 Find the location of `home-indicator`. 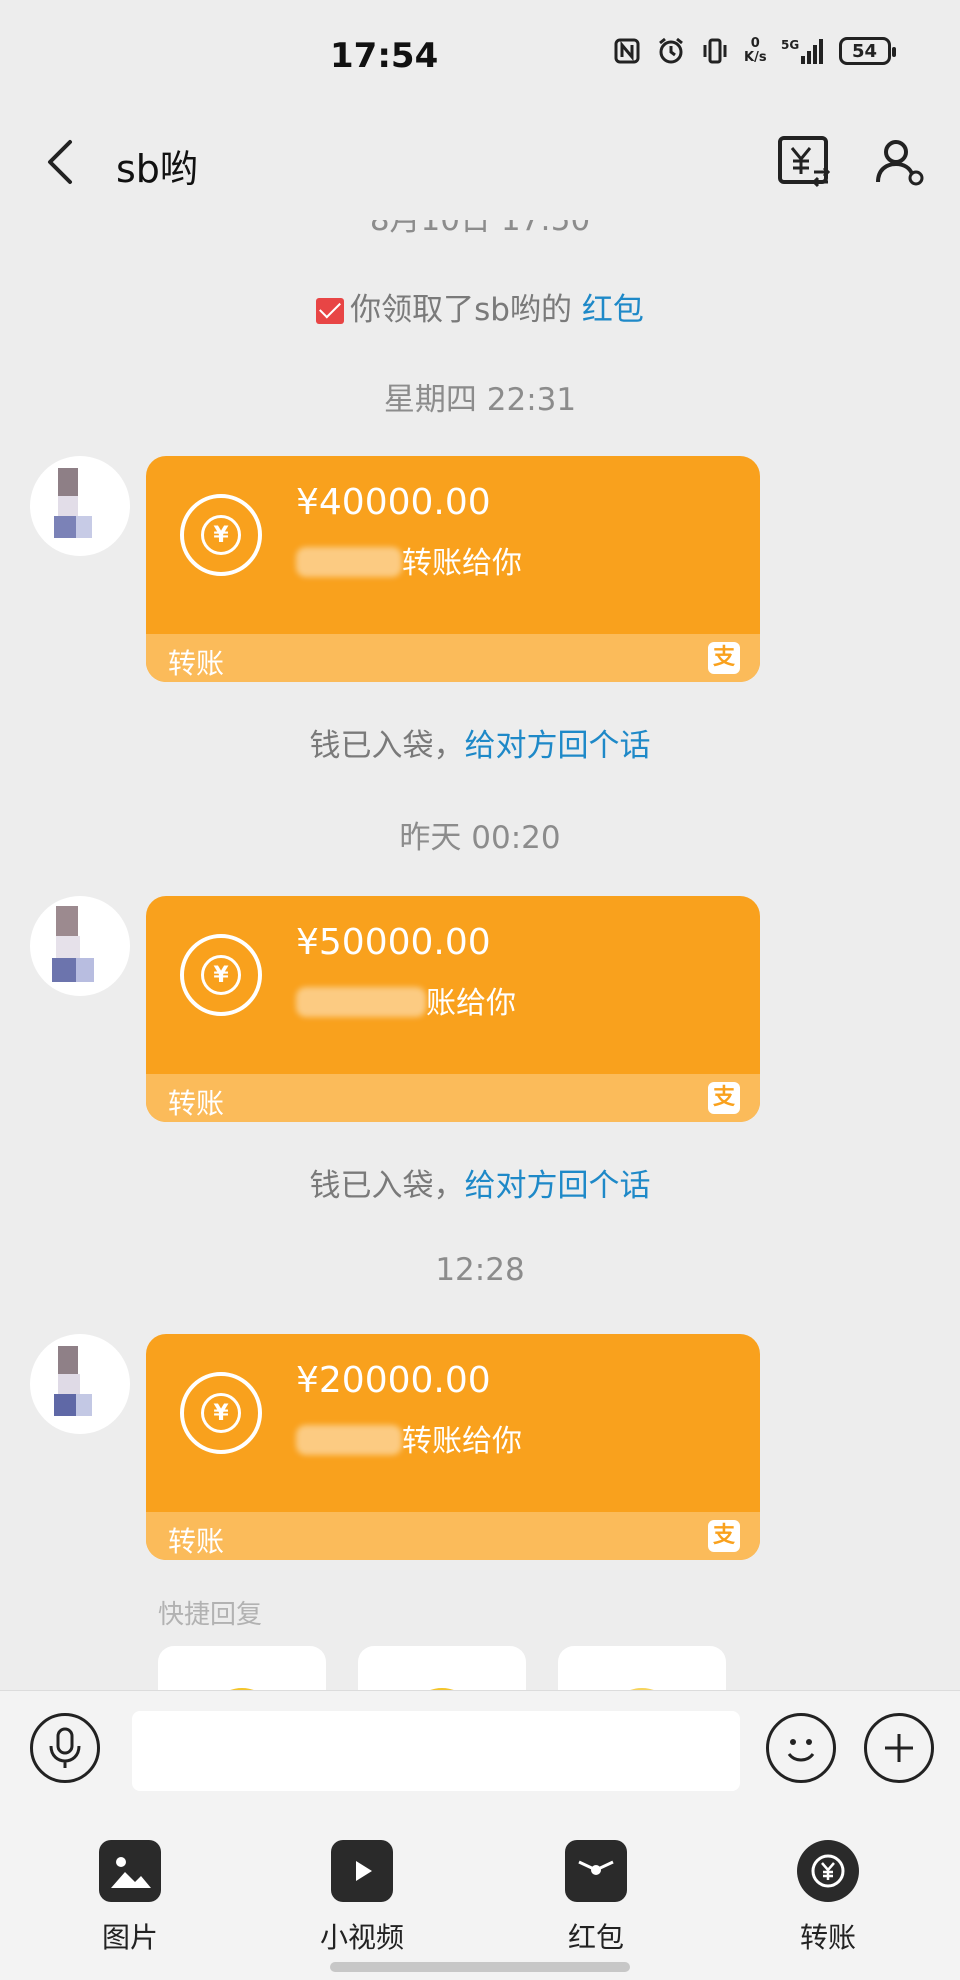

home-indicator is located at coordinates (480, 1967).